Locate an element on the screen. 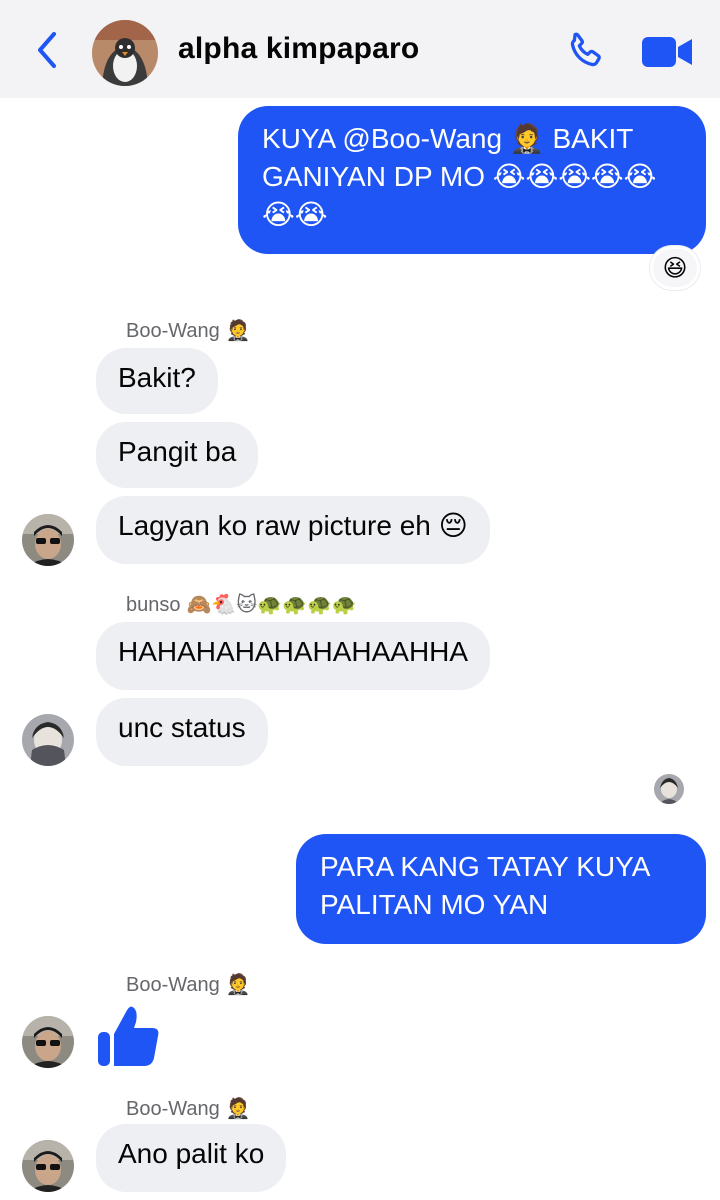 Image resolution: width=720 pixels, height=1200 pixels. seen-avatar is located at coordinates (669, 789).